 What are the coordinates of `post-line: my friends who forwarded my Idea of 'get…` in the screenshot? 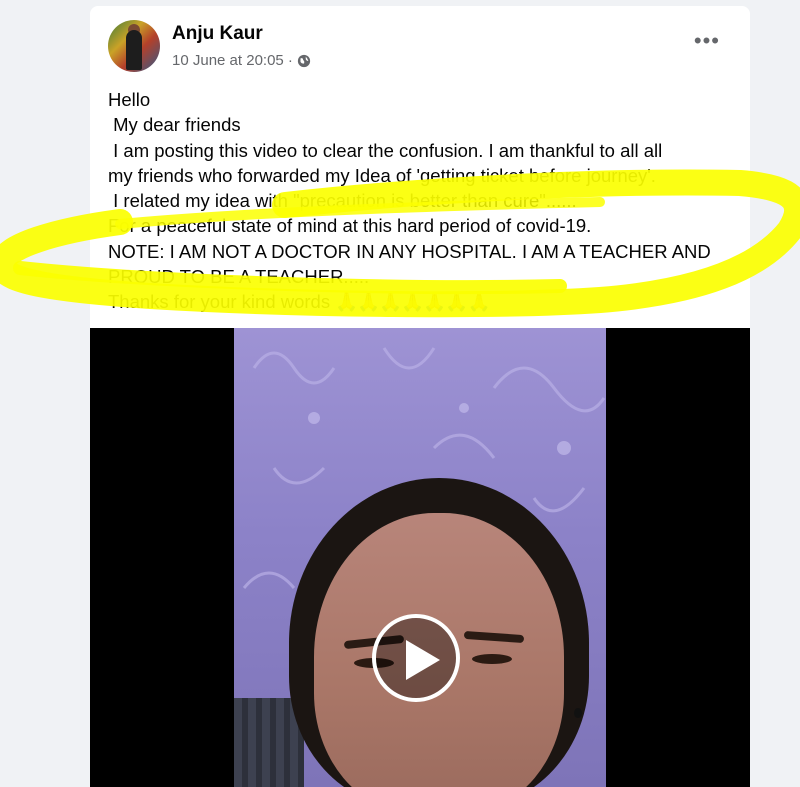 It's located at (382, 175).